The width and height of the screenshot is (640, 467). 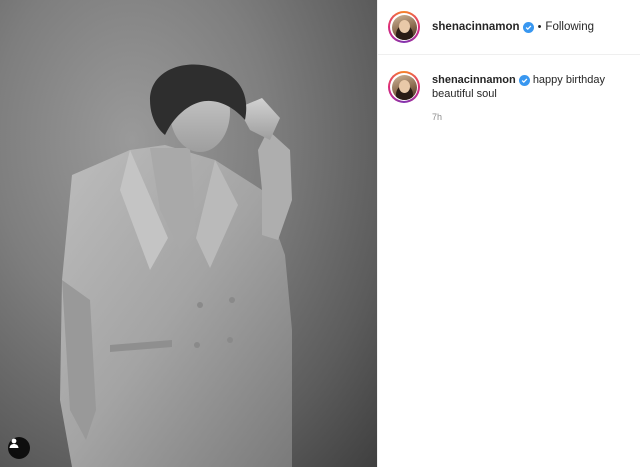 I want to click on caption-author-avatar, so click(x=404, y=87).